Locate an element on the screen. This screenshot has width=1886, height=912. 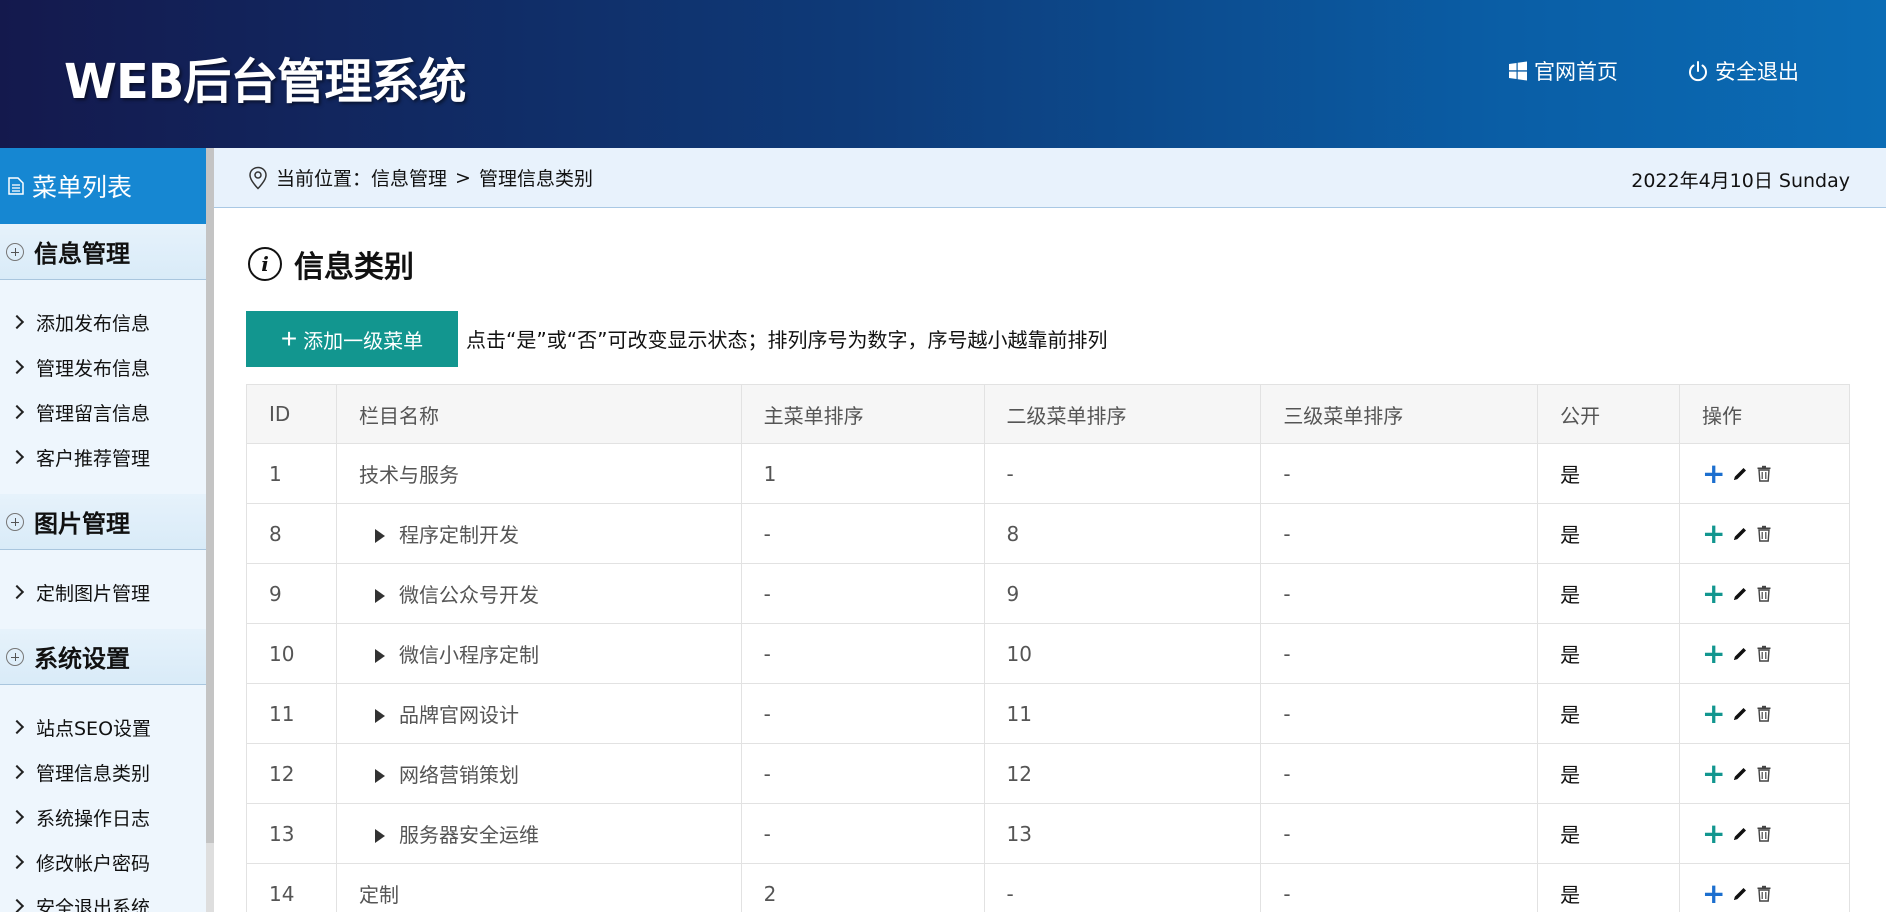
sidebar-item-logs: 系统操作日志 is located at coordinates (103, 817).